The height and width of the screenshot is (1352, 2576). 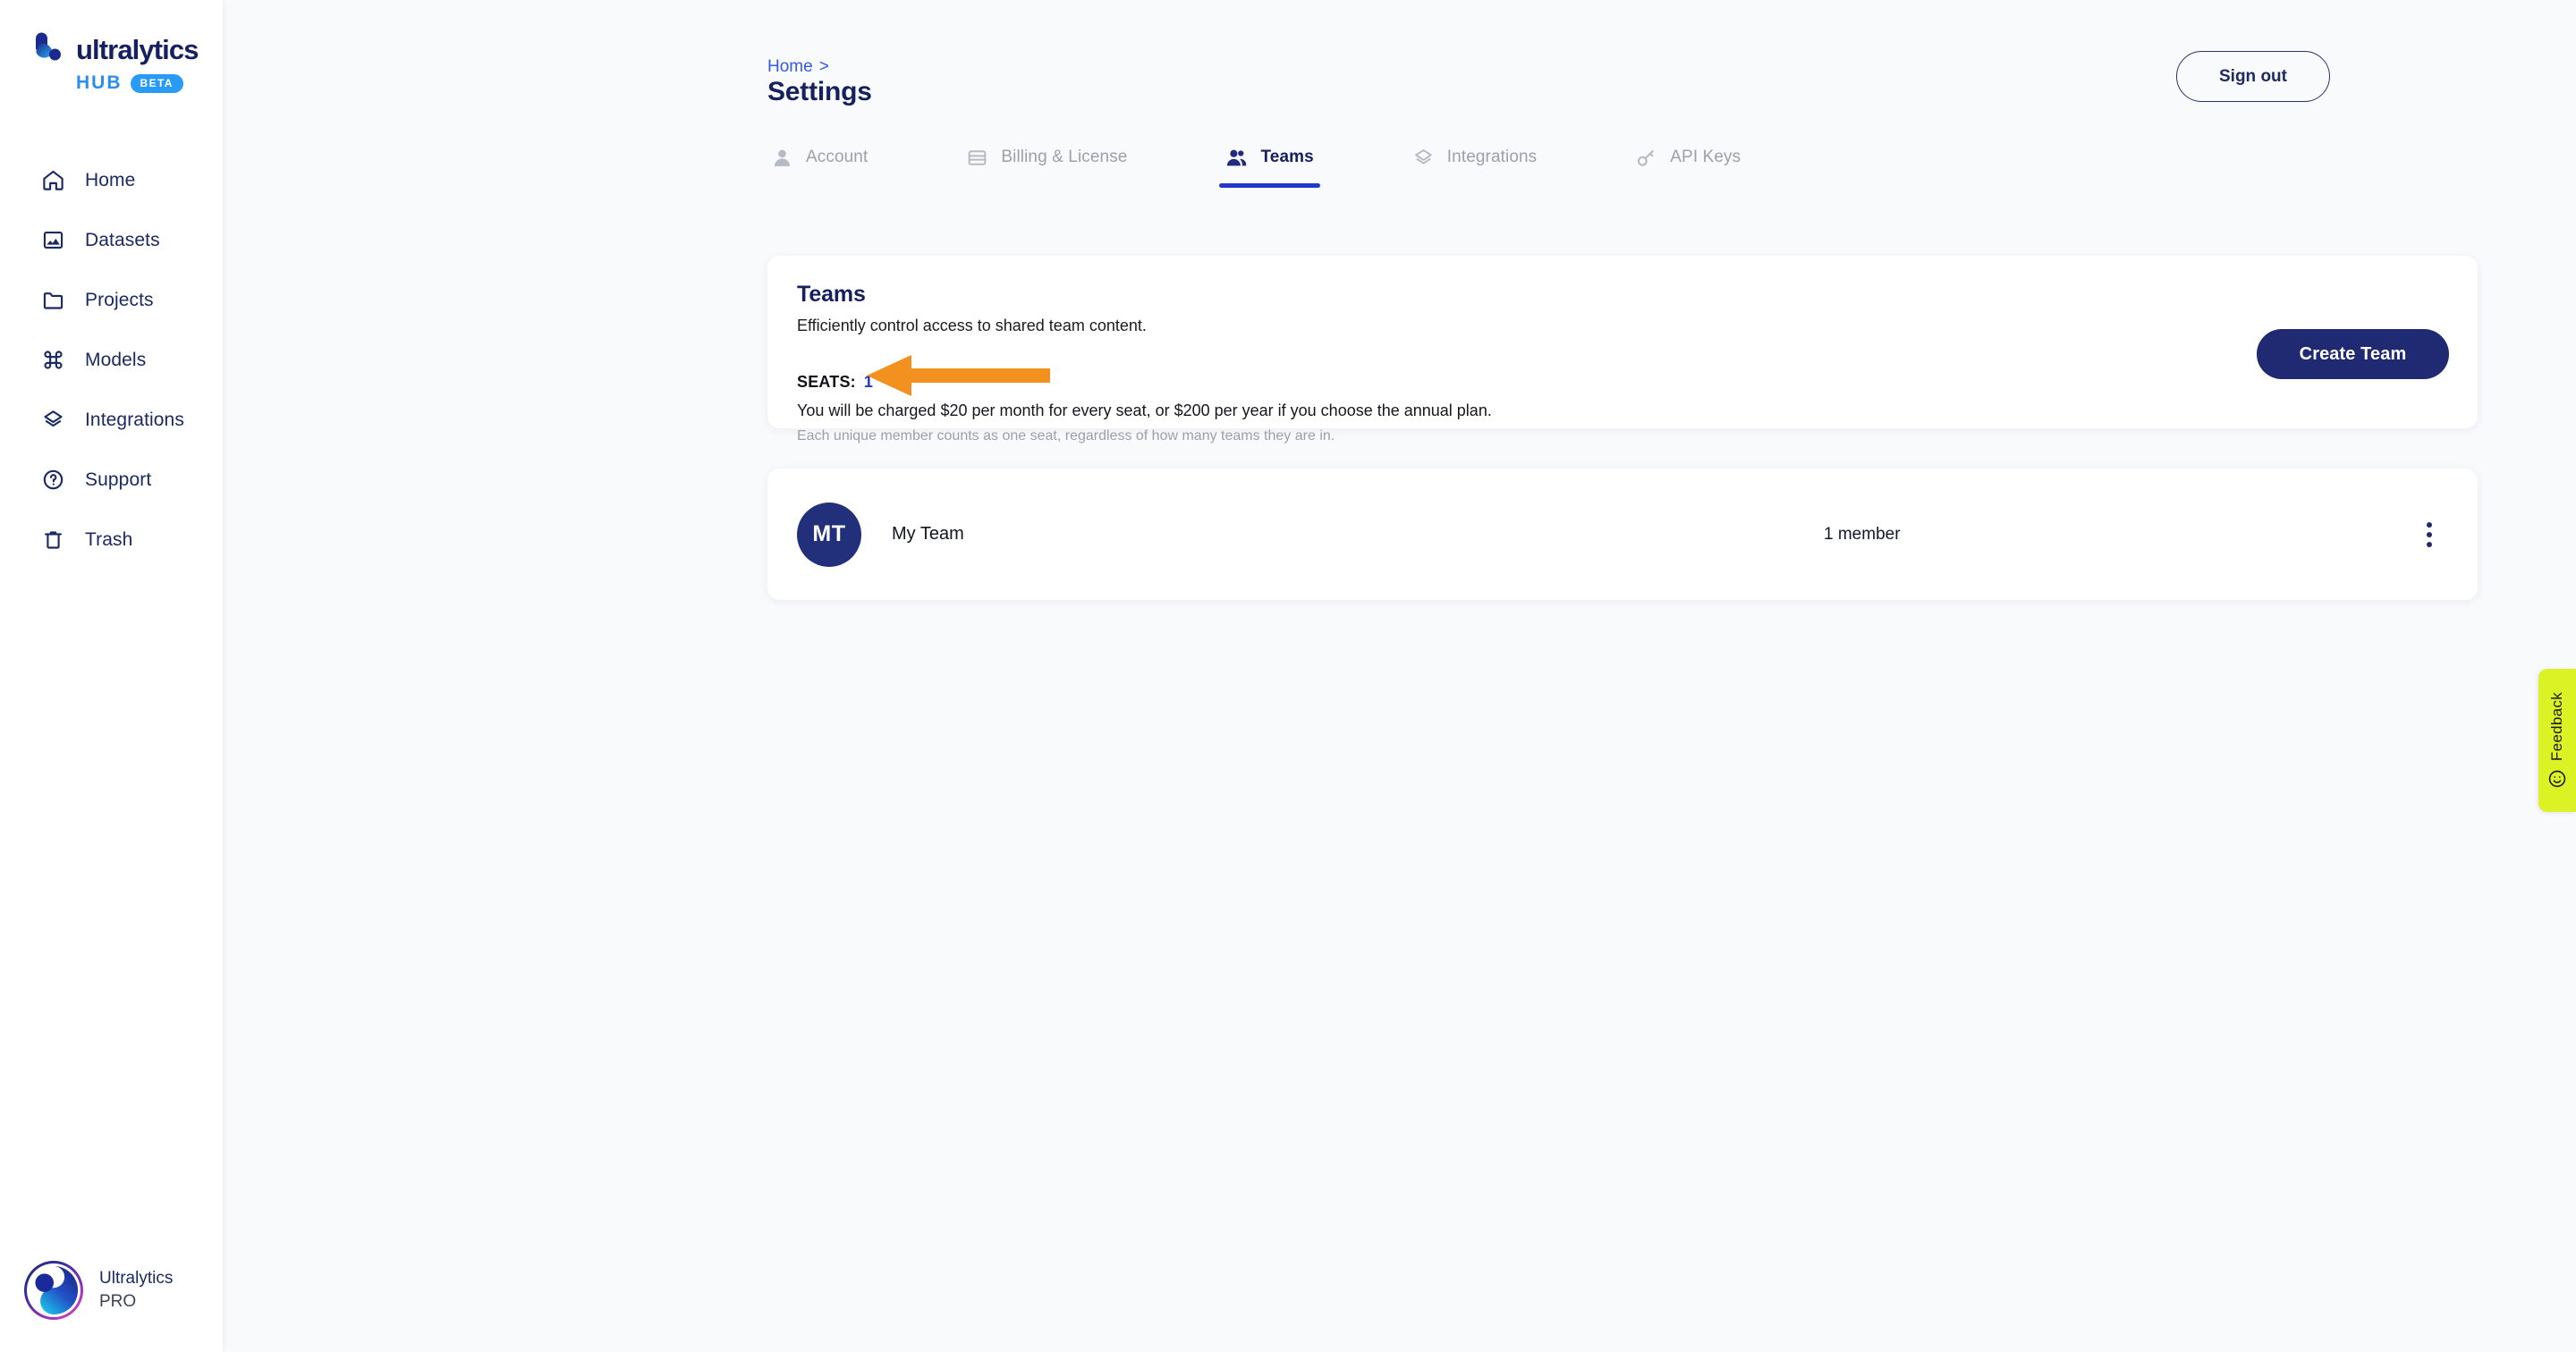 I want to click on seats-value: 1, so click(x=868, y=382).